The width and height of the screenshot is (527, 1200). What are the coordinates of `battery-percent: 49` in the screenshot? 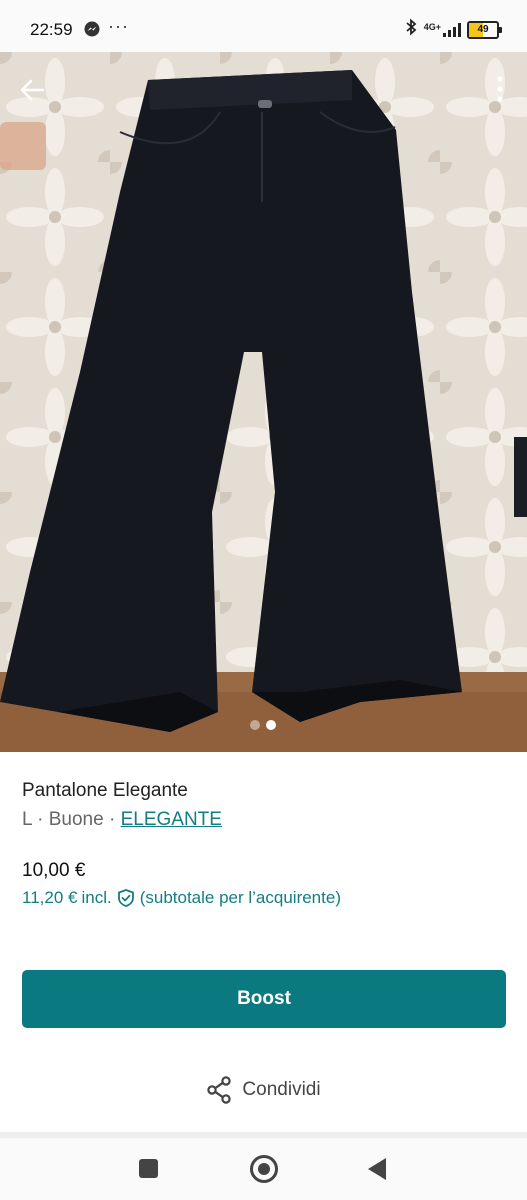 It's located at (483, 29).